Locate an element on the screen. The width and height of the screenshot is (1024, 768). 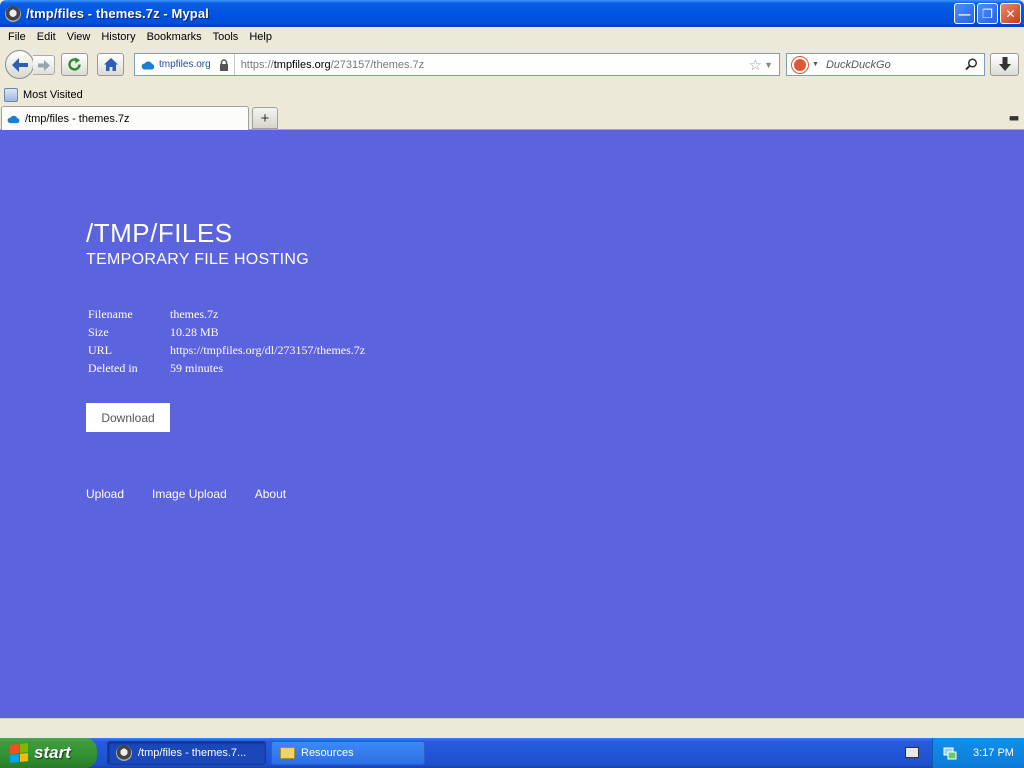
site-title: /TMP/FILES is located at coordinates (159, 233).